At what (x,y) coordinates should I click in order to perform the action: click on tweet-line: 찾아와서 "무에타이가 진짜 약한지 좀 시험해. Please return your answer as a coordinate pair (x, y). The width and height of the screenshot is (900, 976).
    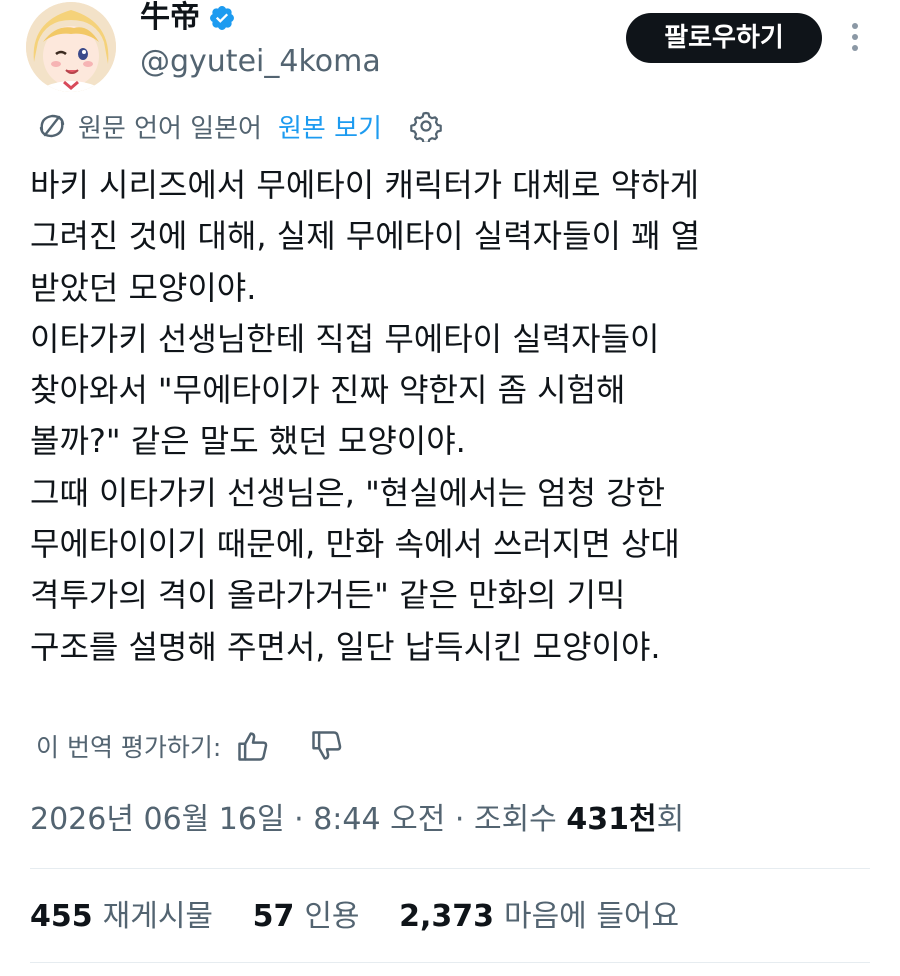
    Looking at the image, I should click on (328, 390).